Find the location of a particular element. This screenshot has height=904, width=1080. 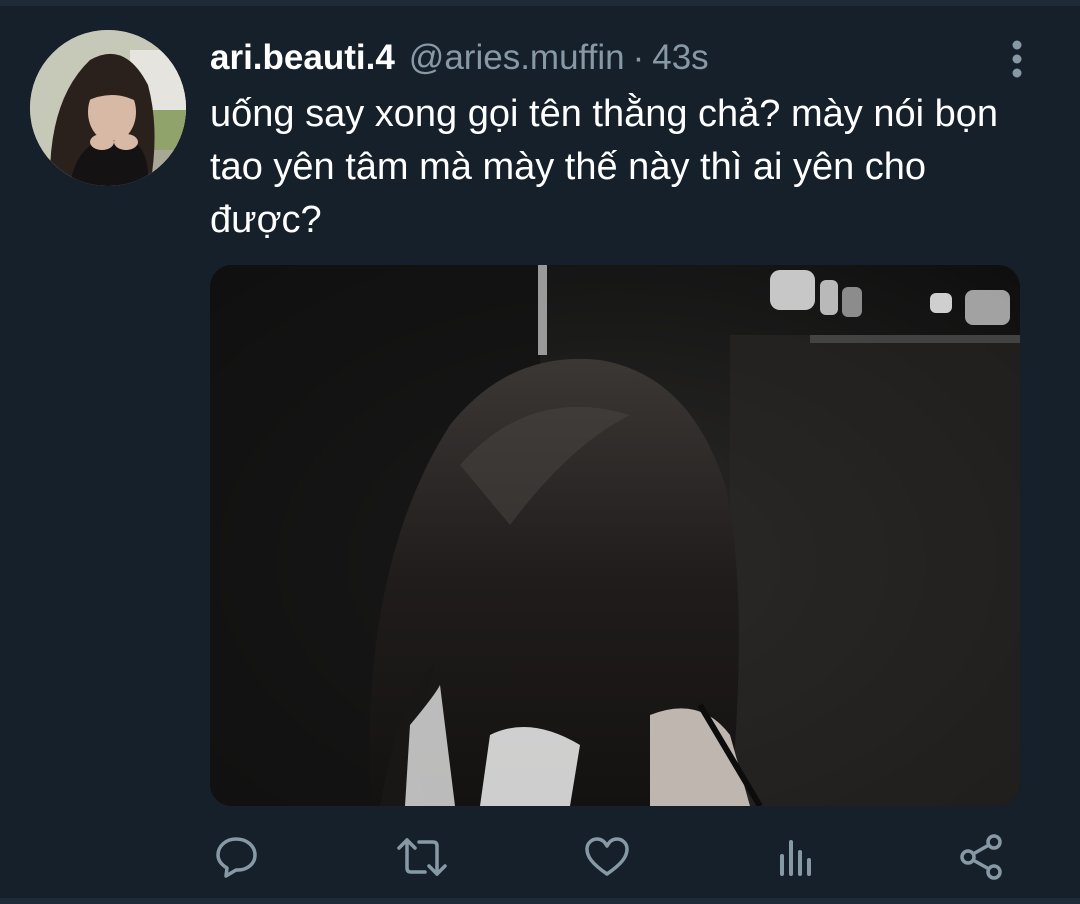

avatar is located at coordinates (108, 108).